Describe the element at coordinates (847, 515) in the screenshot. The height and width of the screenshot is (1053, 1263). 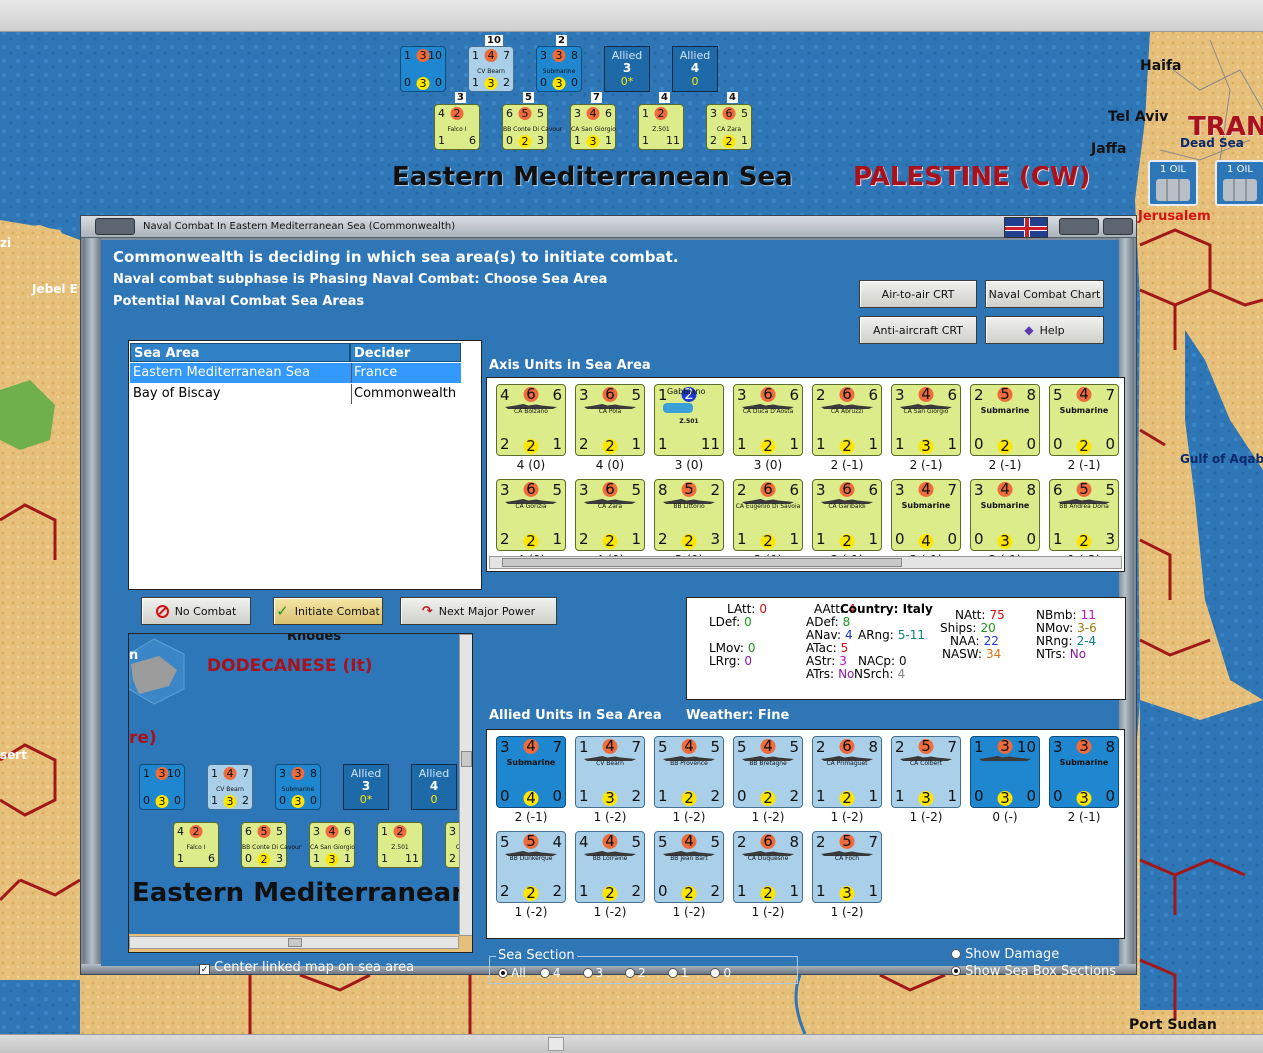
I see `unit-counter: 3 6 1 1 6 2 CA Garibaldi` at that location.